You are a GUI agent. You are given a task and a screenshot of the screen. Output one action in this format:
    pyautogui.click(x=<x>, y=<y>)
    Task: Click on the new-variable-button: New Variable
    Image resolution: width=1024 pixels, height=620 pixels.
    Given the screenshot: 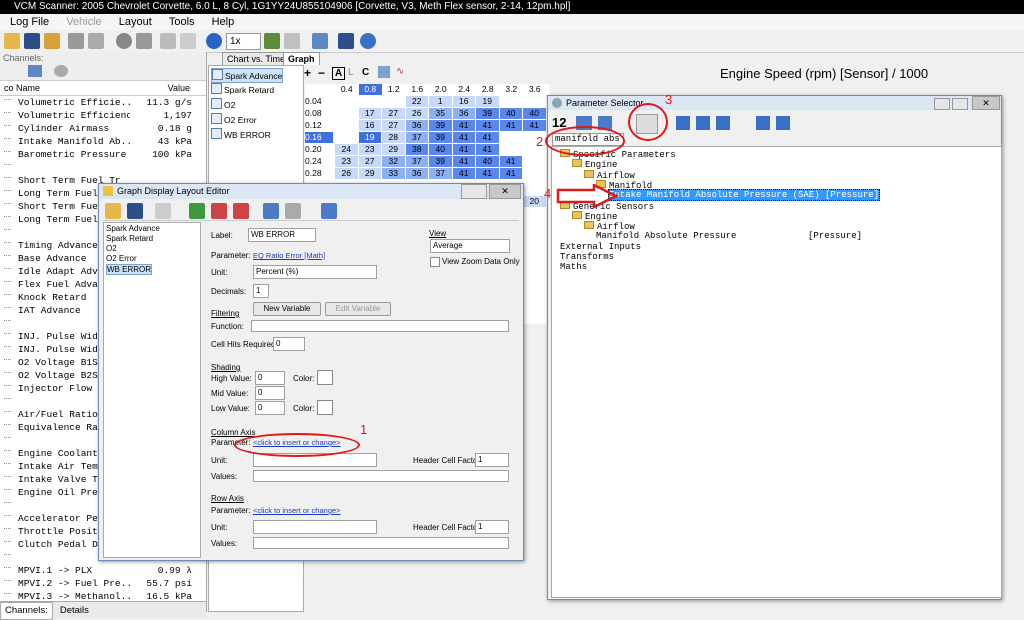 What is the action you would take?
    pyautogui.click(x=287, y=309)
    